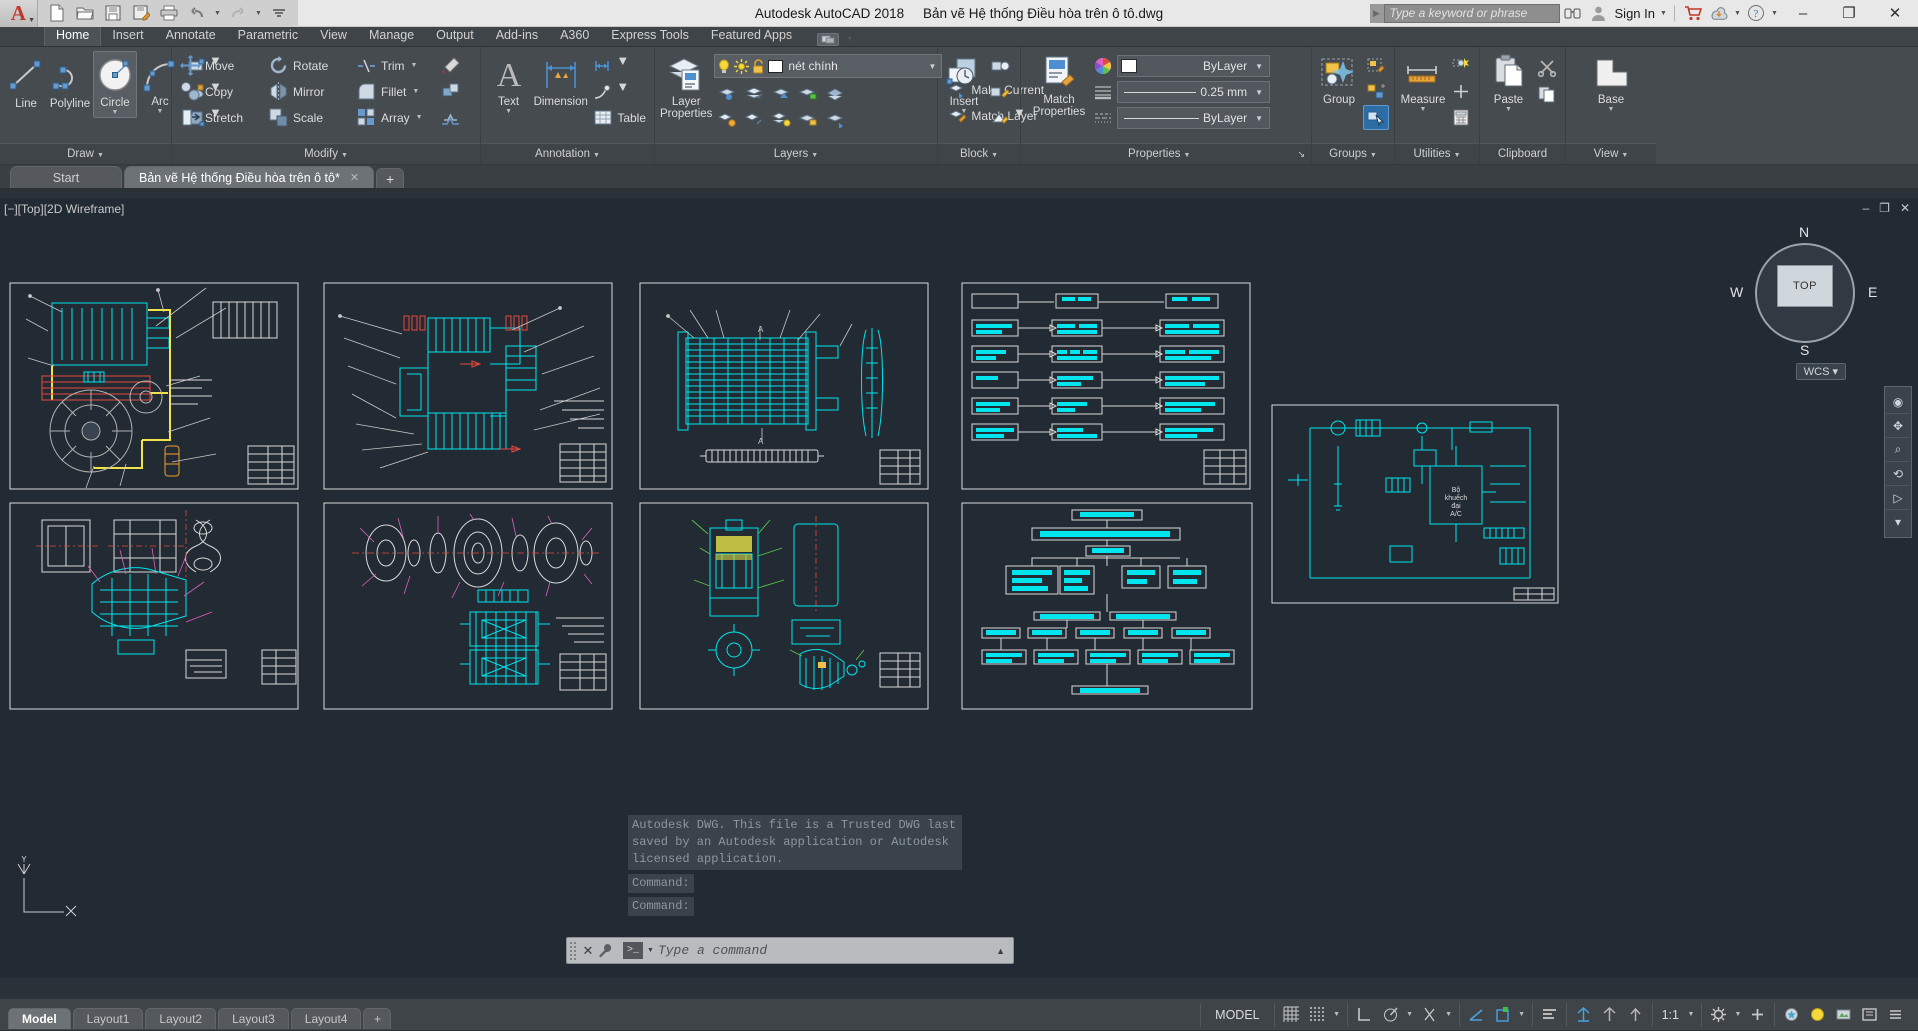  What do you see at coordinates (776, 66) in the screenshot?
I see `layer-color-swatch` at bounding box center [776, 66].